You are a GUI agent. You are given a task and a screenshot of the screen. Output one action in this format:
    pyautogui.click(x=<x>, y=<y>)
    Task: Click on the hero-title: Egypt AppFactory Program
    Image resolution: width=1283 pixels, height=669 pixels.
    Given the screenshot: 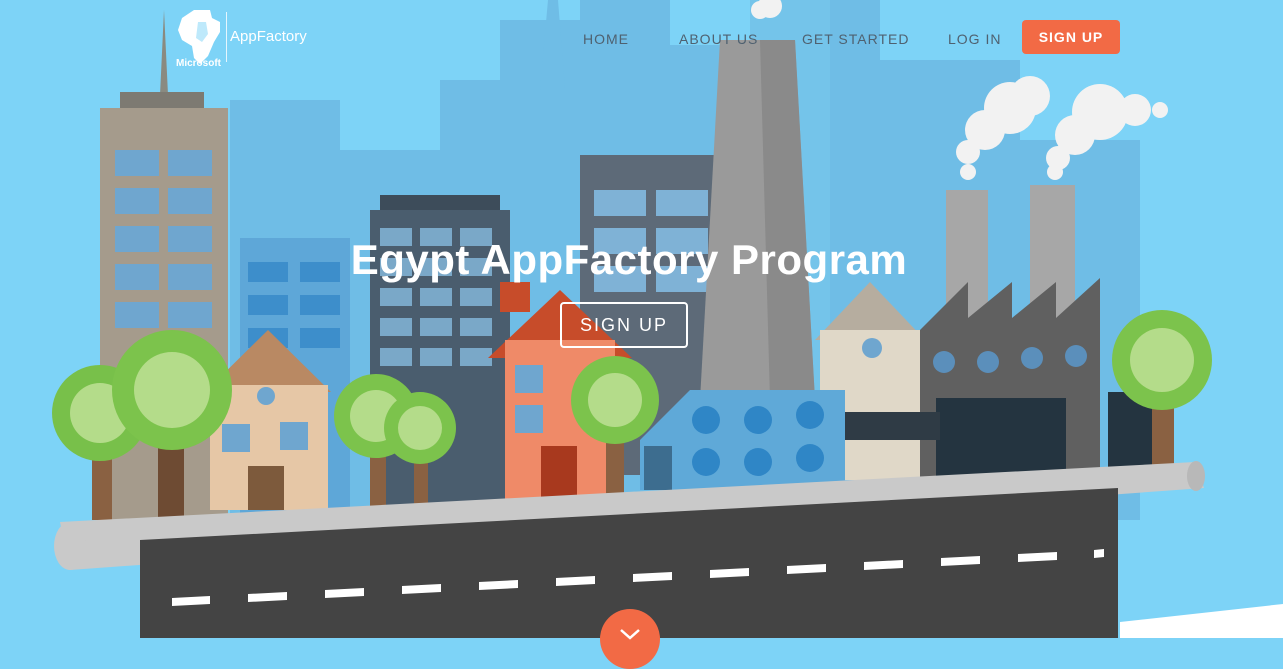 What is the action you would take?
    pyautogui.click(x=629, y=259)
    